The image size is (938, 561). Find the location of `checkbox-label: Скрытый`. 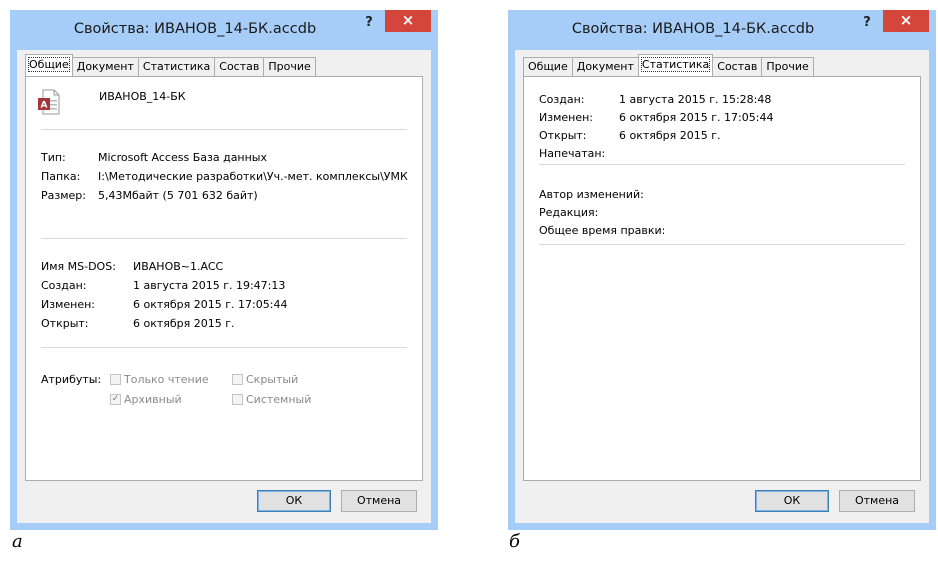

checkbox-label: Скрытый is located at coordinates (272, 379).